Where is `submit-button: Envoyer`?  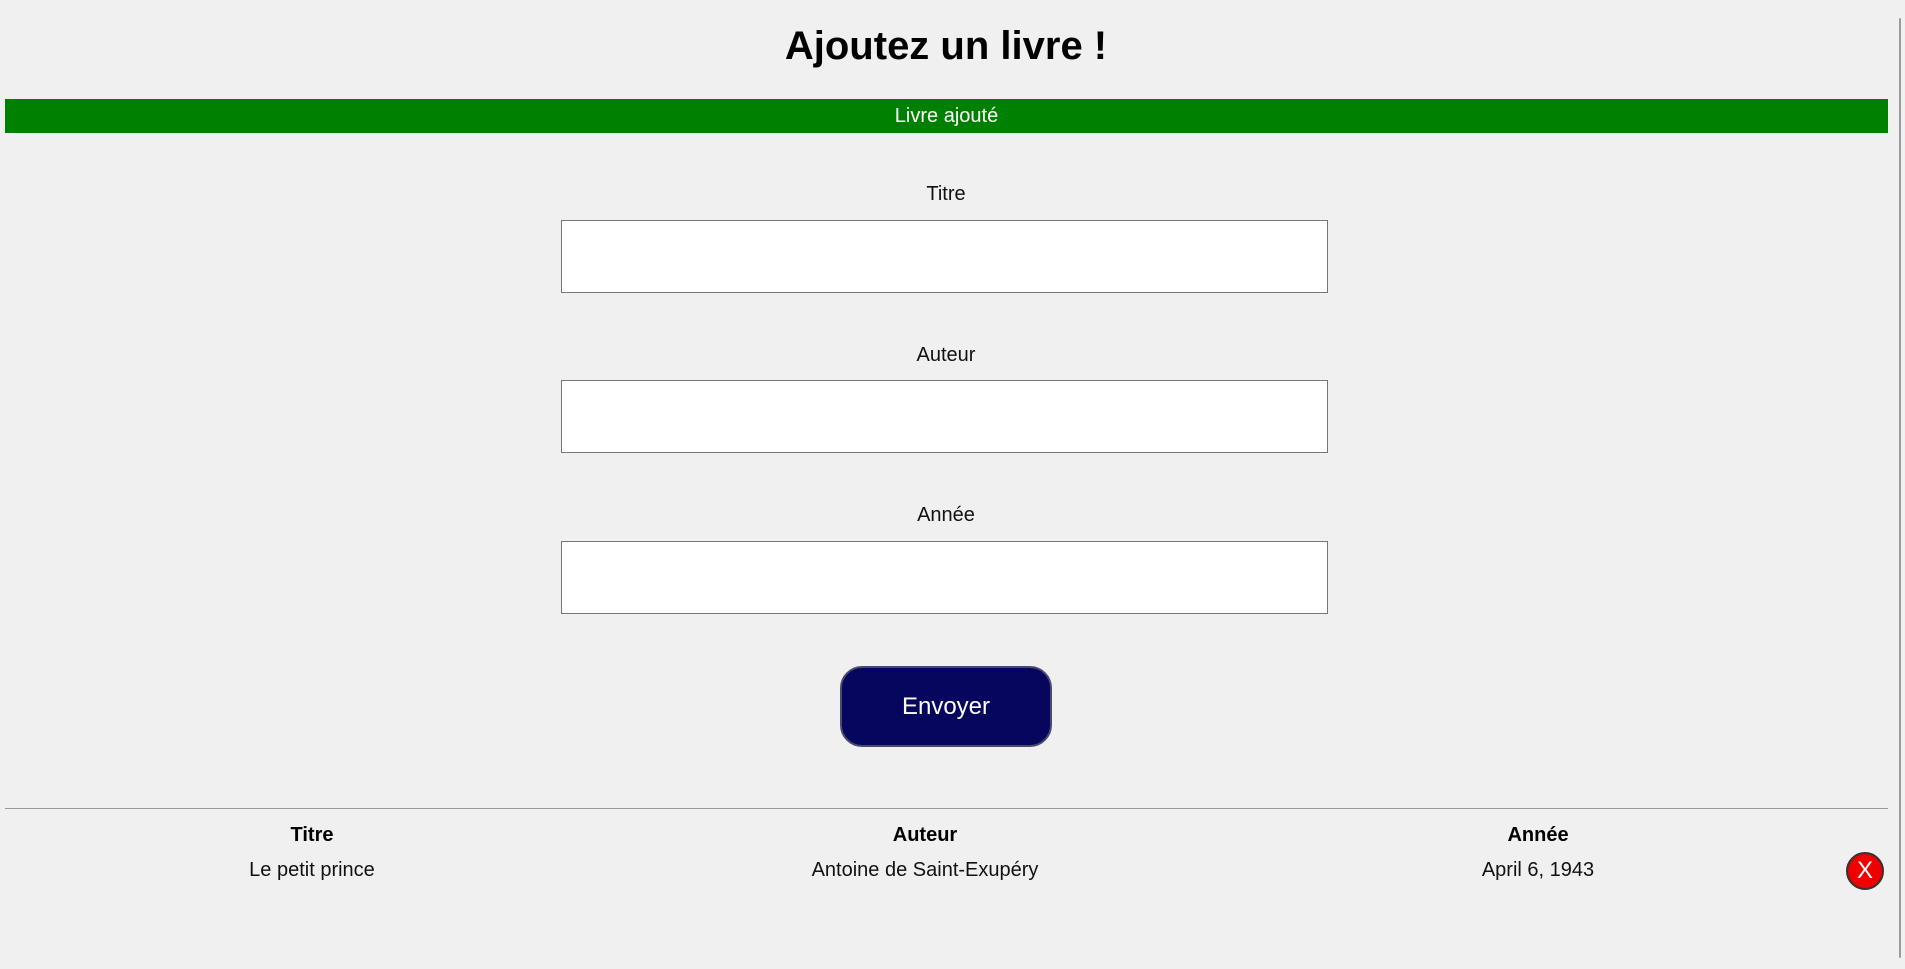
submit-button: Envoyer is located at coordinates (946, 706).